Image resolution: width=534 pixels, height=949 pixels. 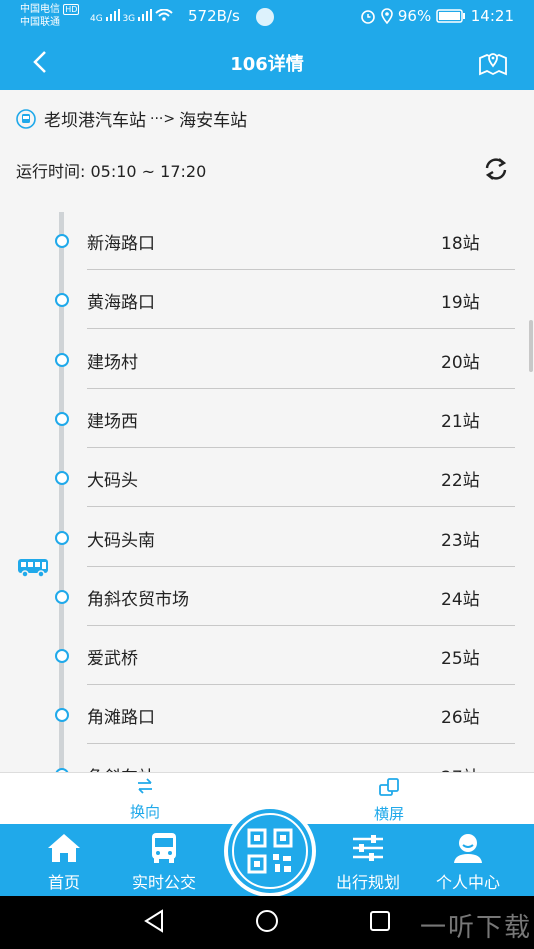 I want to click on status-bar: 中国电信 HD 中国联通 4G 3G 572B/s 96% 14:21, so click(x=267, y=17).